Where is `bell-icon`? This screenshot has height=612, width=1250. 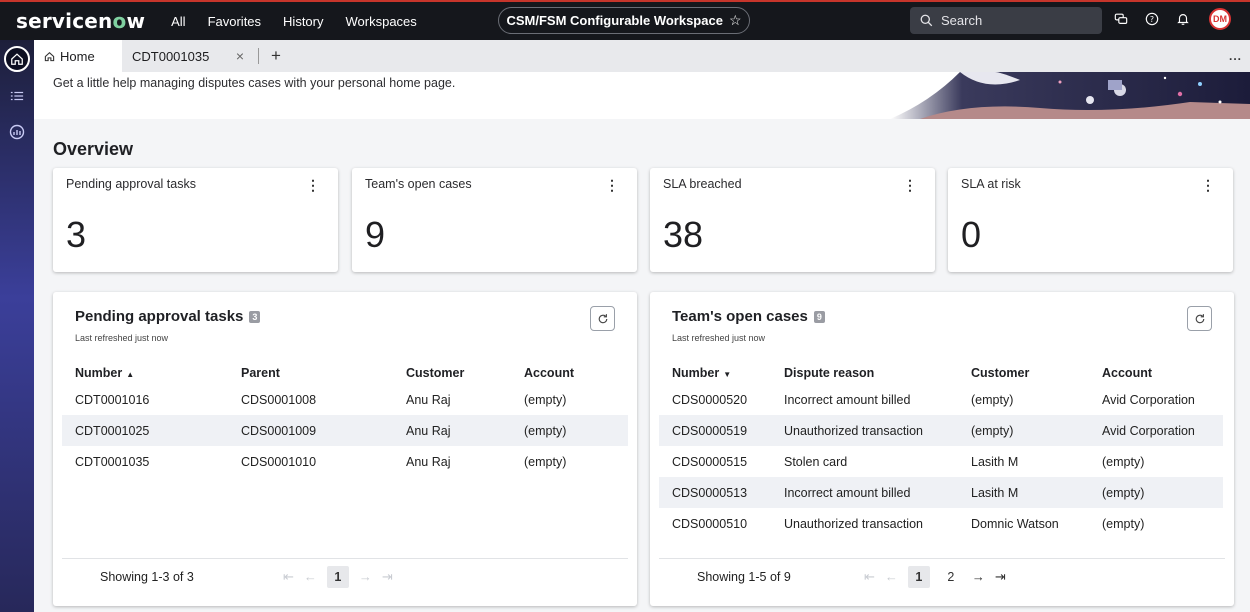 bell-icon is located at coordinates (1183, 19).